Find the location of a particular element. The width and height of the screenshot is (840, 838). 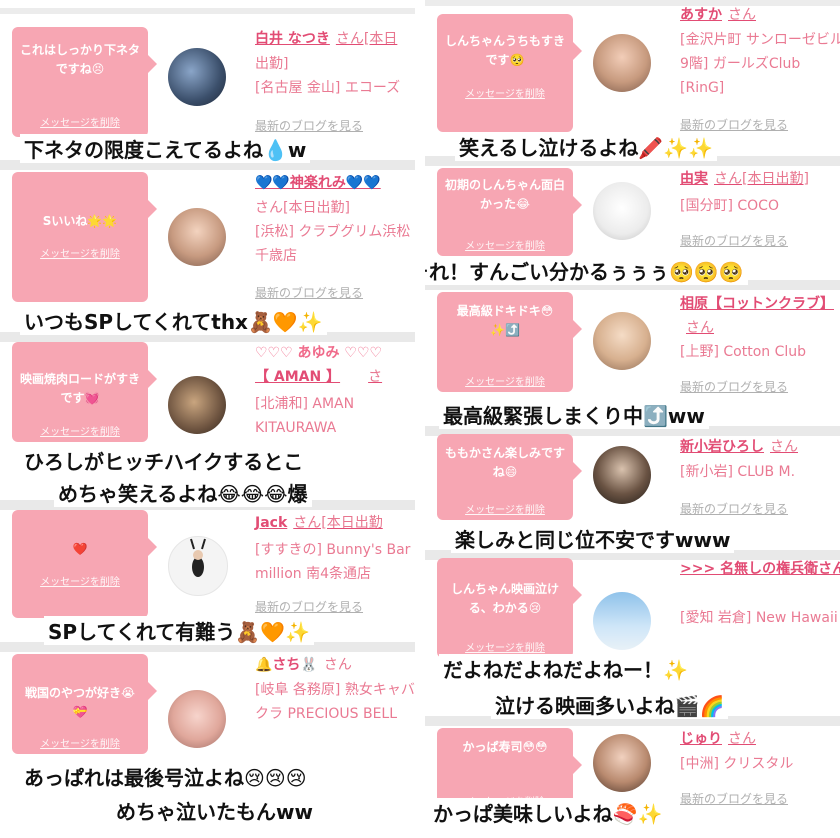

message-text: ももかさん楽しみですね😄 is located at coordinates (505, 462).